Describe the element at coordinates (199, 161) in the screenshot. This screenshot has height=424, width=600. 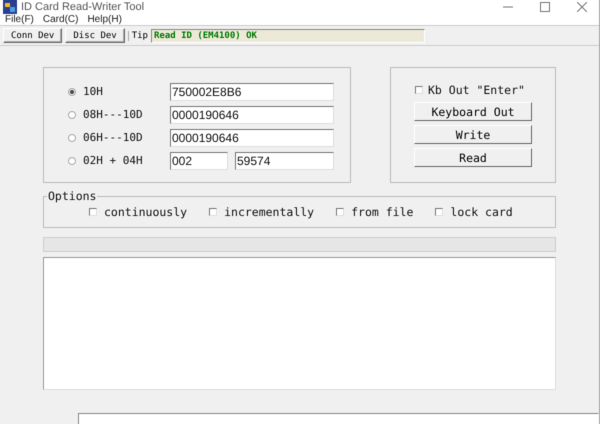
I see `value-field: 002` at that location.